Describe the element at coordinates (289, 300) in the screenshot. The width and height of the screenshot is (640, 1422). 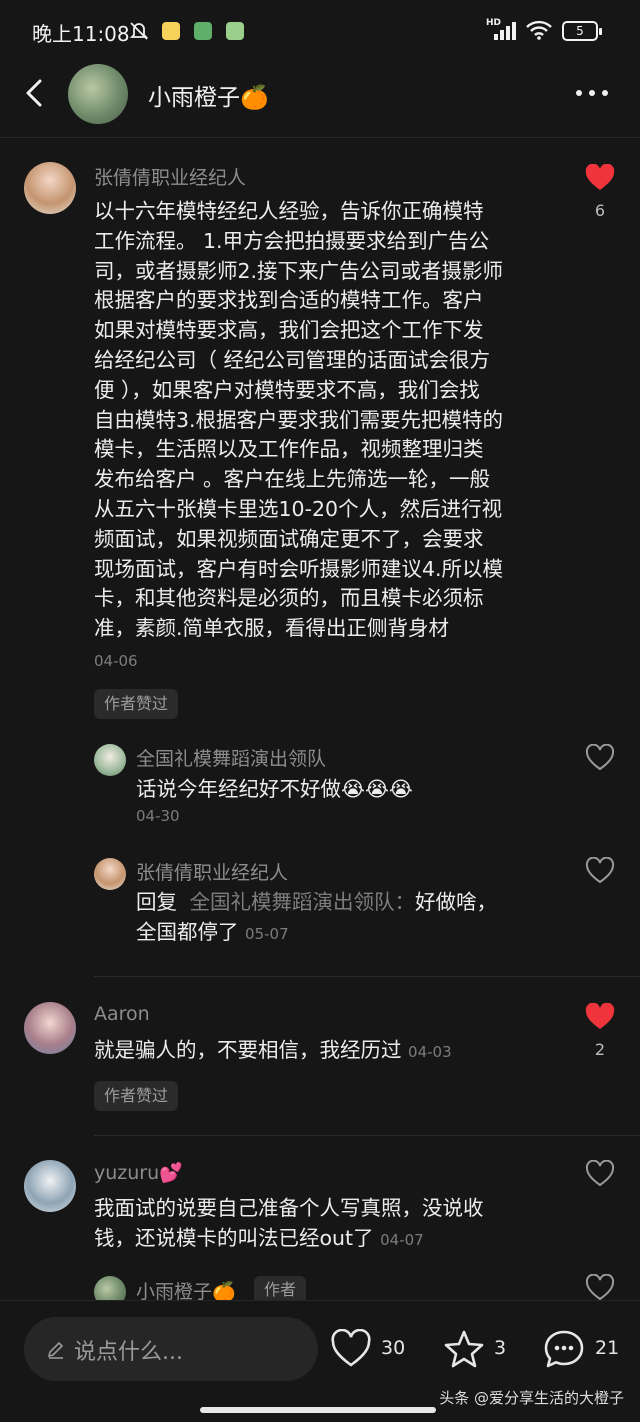
I see `comment-line: 根据客户的要求找到合适的模特工作。客户` at that location.